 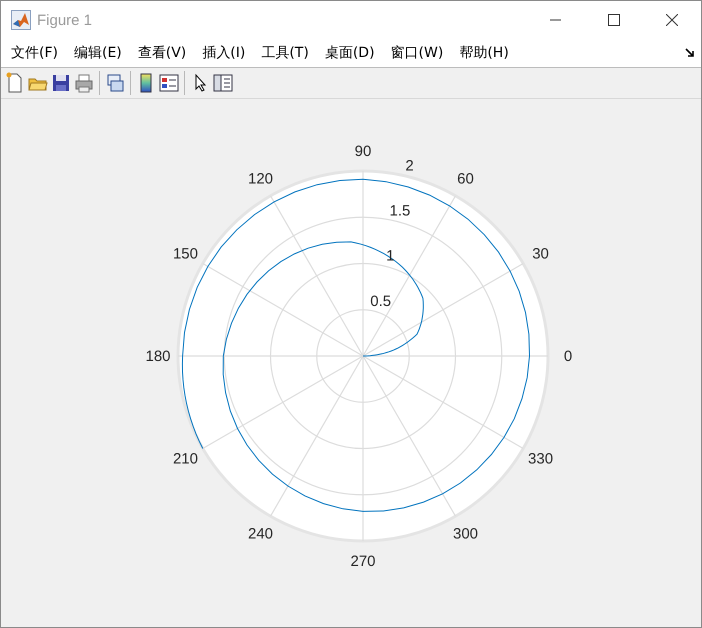 What do you see at coordinates (84, 83) in the screenshot?
I see `print-icon` at bounding box center [84, 83].